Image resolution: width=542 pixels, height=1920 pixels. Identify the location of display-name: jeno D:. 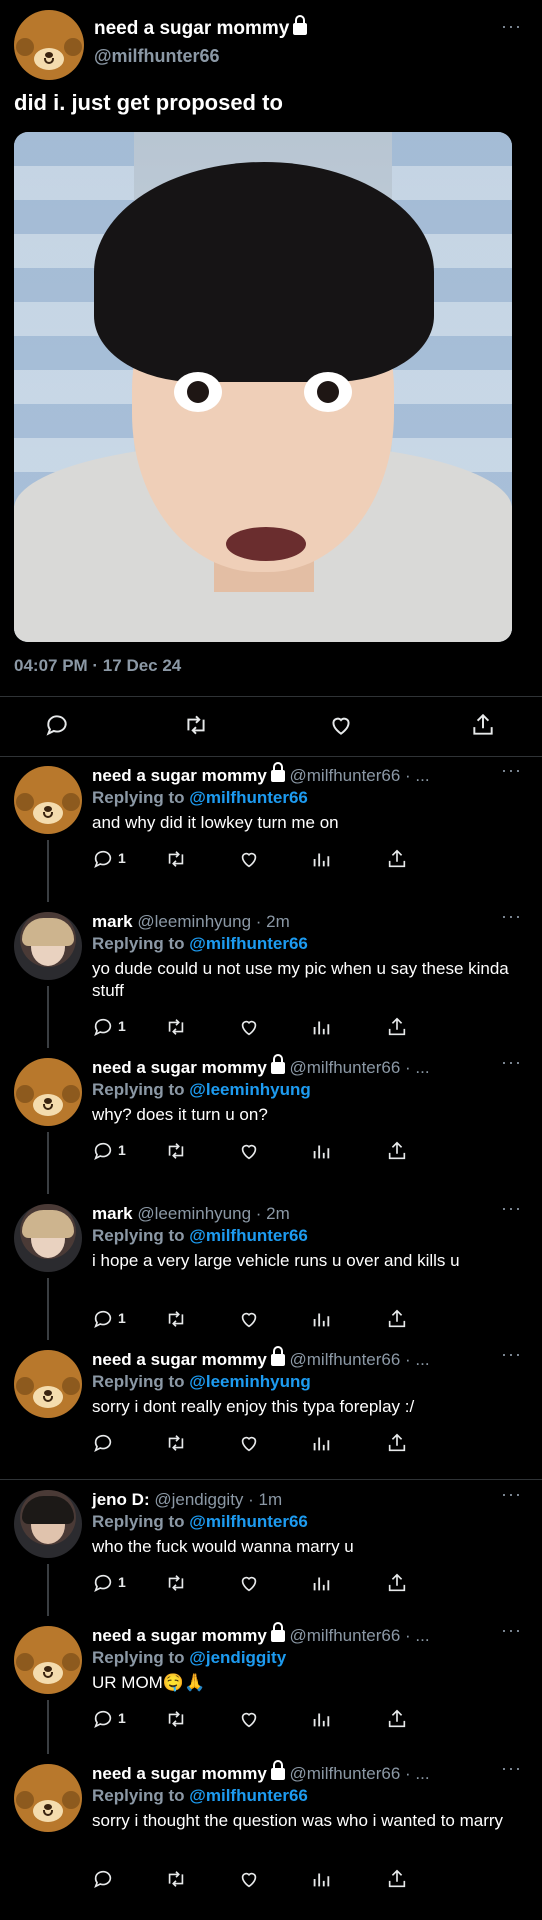
(121, 1499).